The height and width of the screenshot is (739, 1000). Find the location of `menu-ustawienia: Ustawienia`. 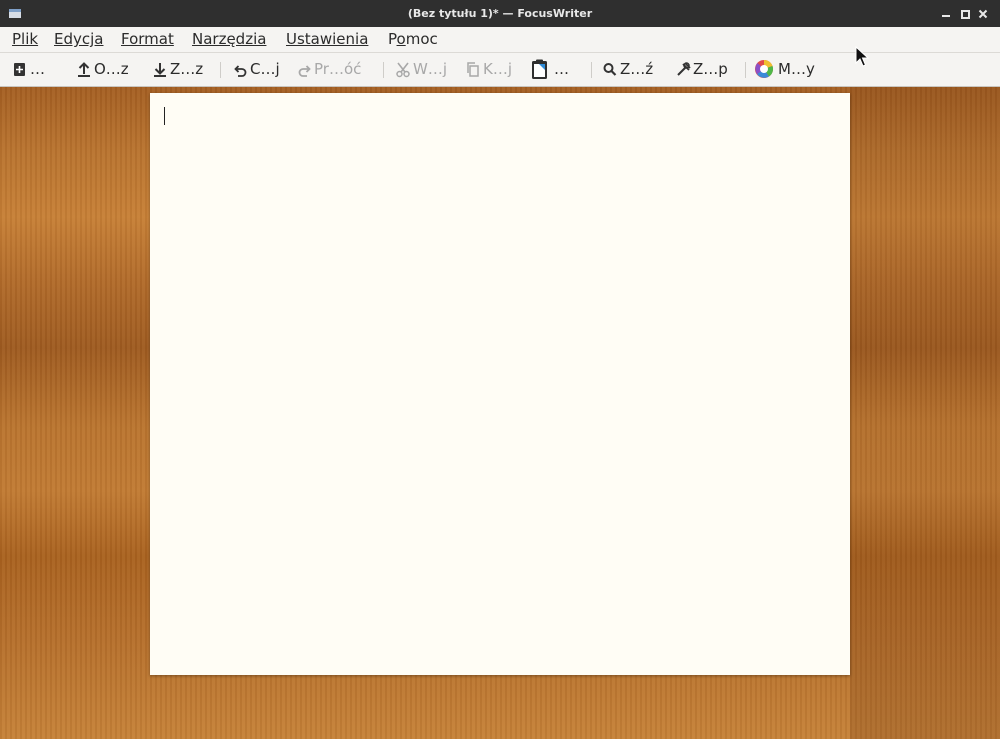

menu-ustawienia: Ustawienia is located at coordinates (327, 39).